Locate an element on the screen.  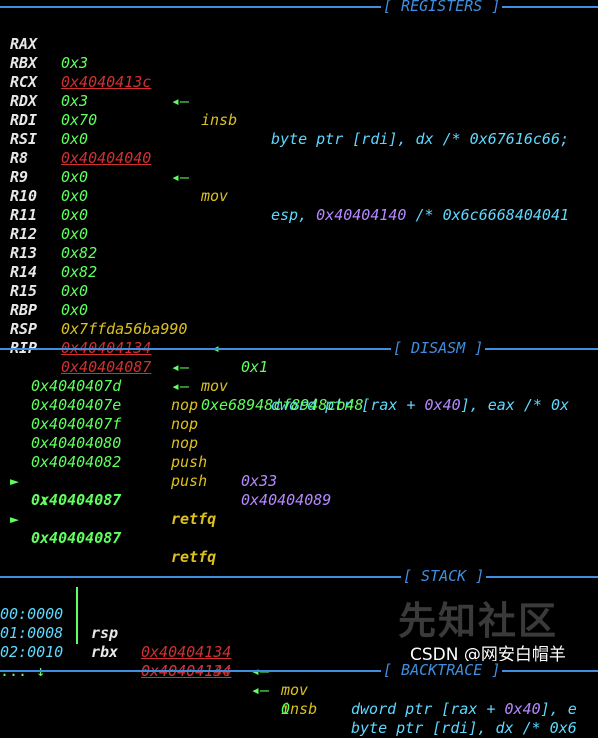
deref-value: 0 is located at coordinates (286, 709).